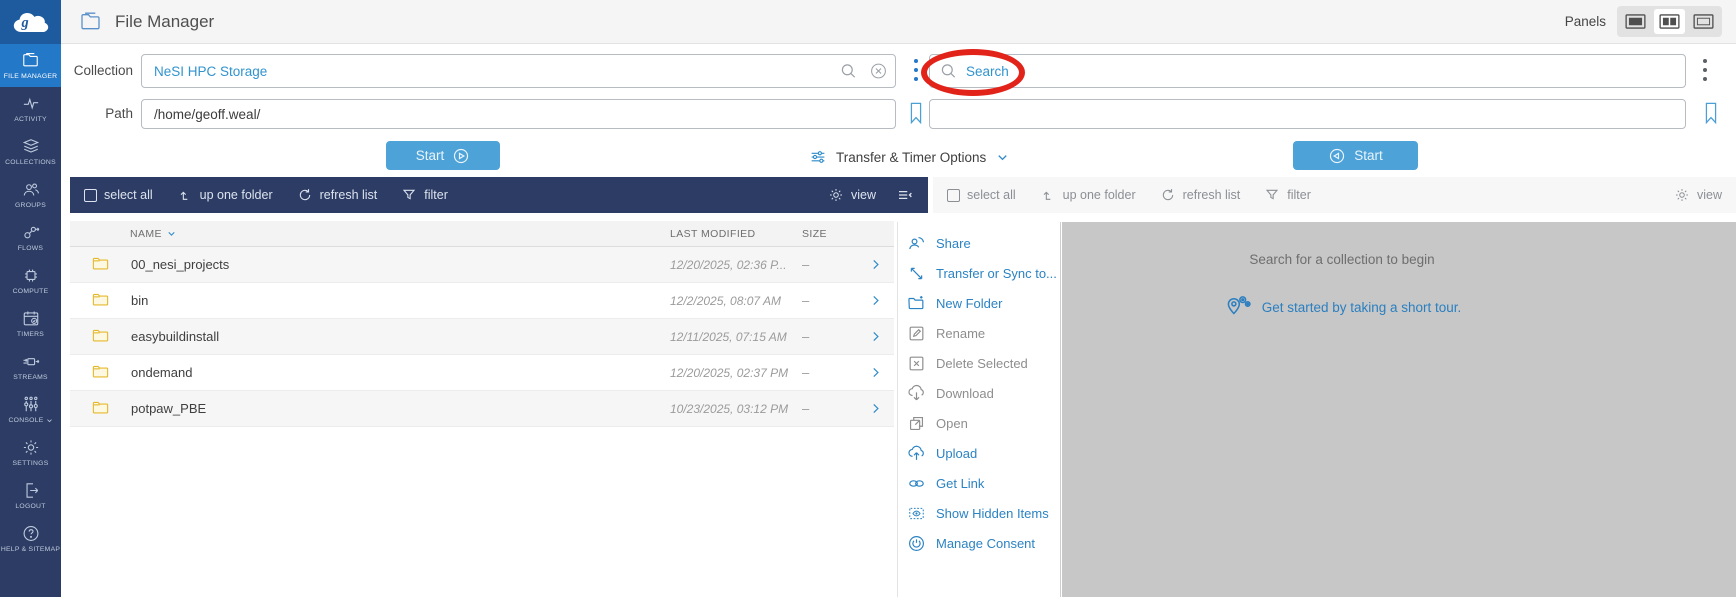 The height and width of the screenshot is (597, 1736). I want to click on start-transfer-right-button: Start, so click(1355, 155).